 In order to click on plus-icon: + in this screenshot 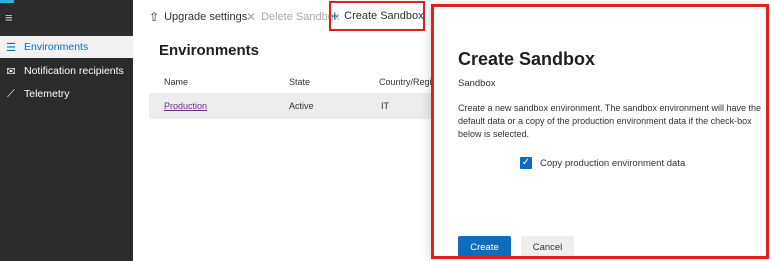, I will do `click(335, 16)`.